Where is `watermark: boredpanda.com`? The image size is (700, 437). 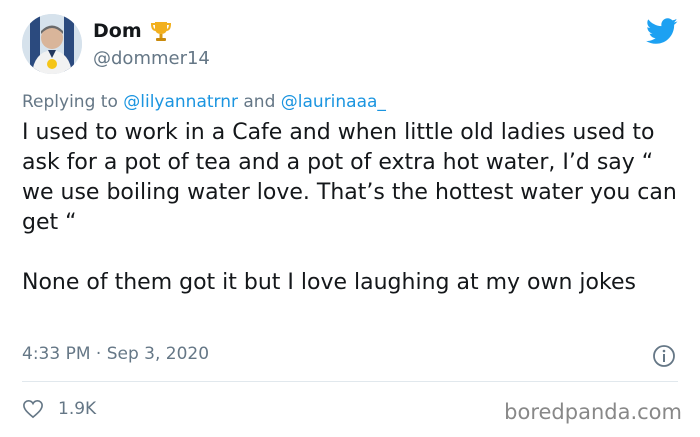
watermark: boredpanda.com is located at coordinates (593, 412).